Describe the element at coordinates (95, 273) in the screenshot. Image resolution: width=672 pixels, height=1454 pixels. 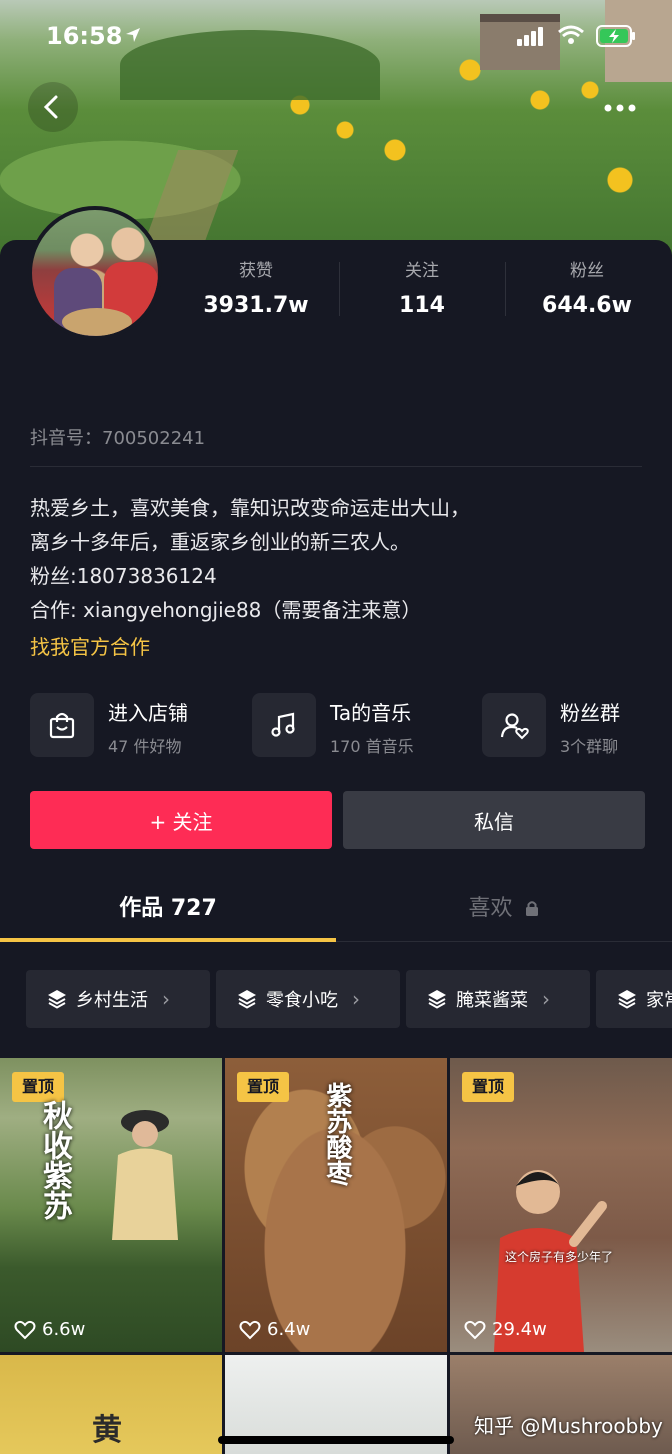
I see `avatar` at that location.